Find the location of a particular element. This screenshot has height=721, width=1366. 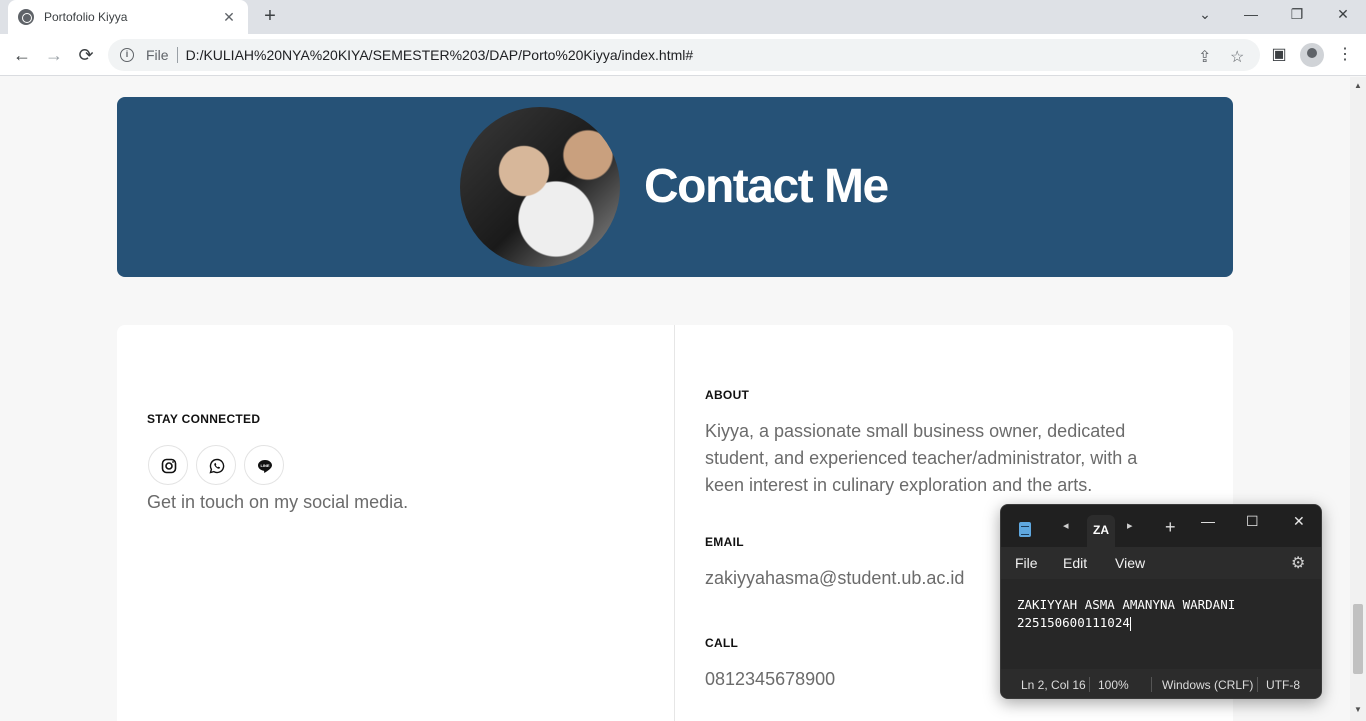

settings-gear-icon: ⚙ is located at coordinates (1298, 563).